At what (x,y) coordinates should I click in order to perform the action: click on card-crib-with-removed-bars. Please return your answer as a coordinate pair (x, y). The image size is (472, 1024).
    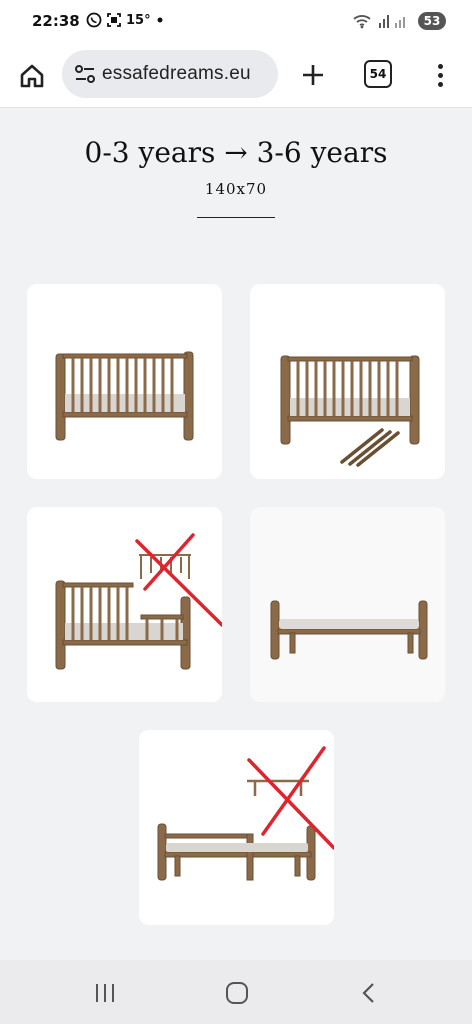
    Looking at the image, I should click on (347, 381).